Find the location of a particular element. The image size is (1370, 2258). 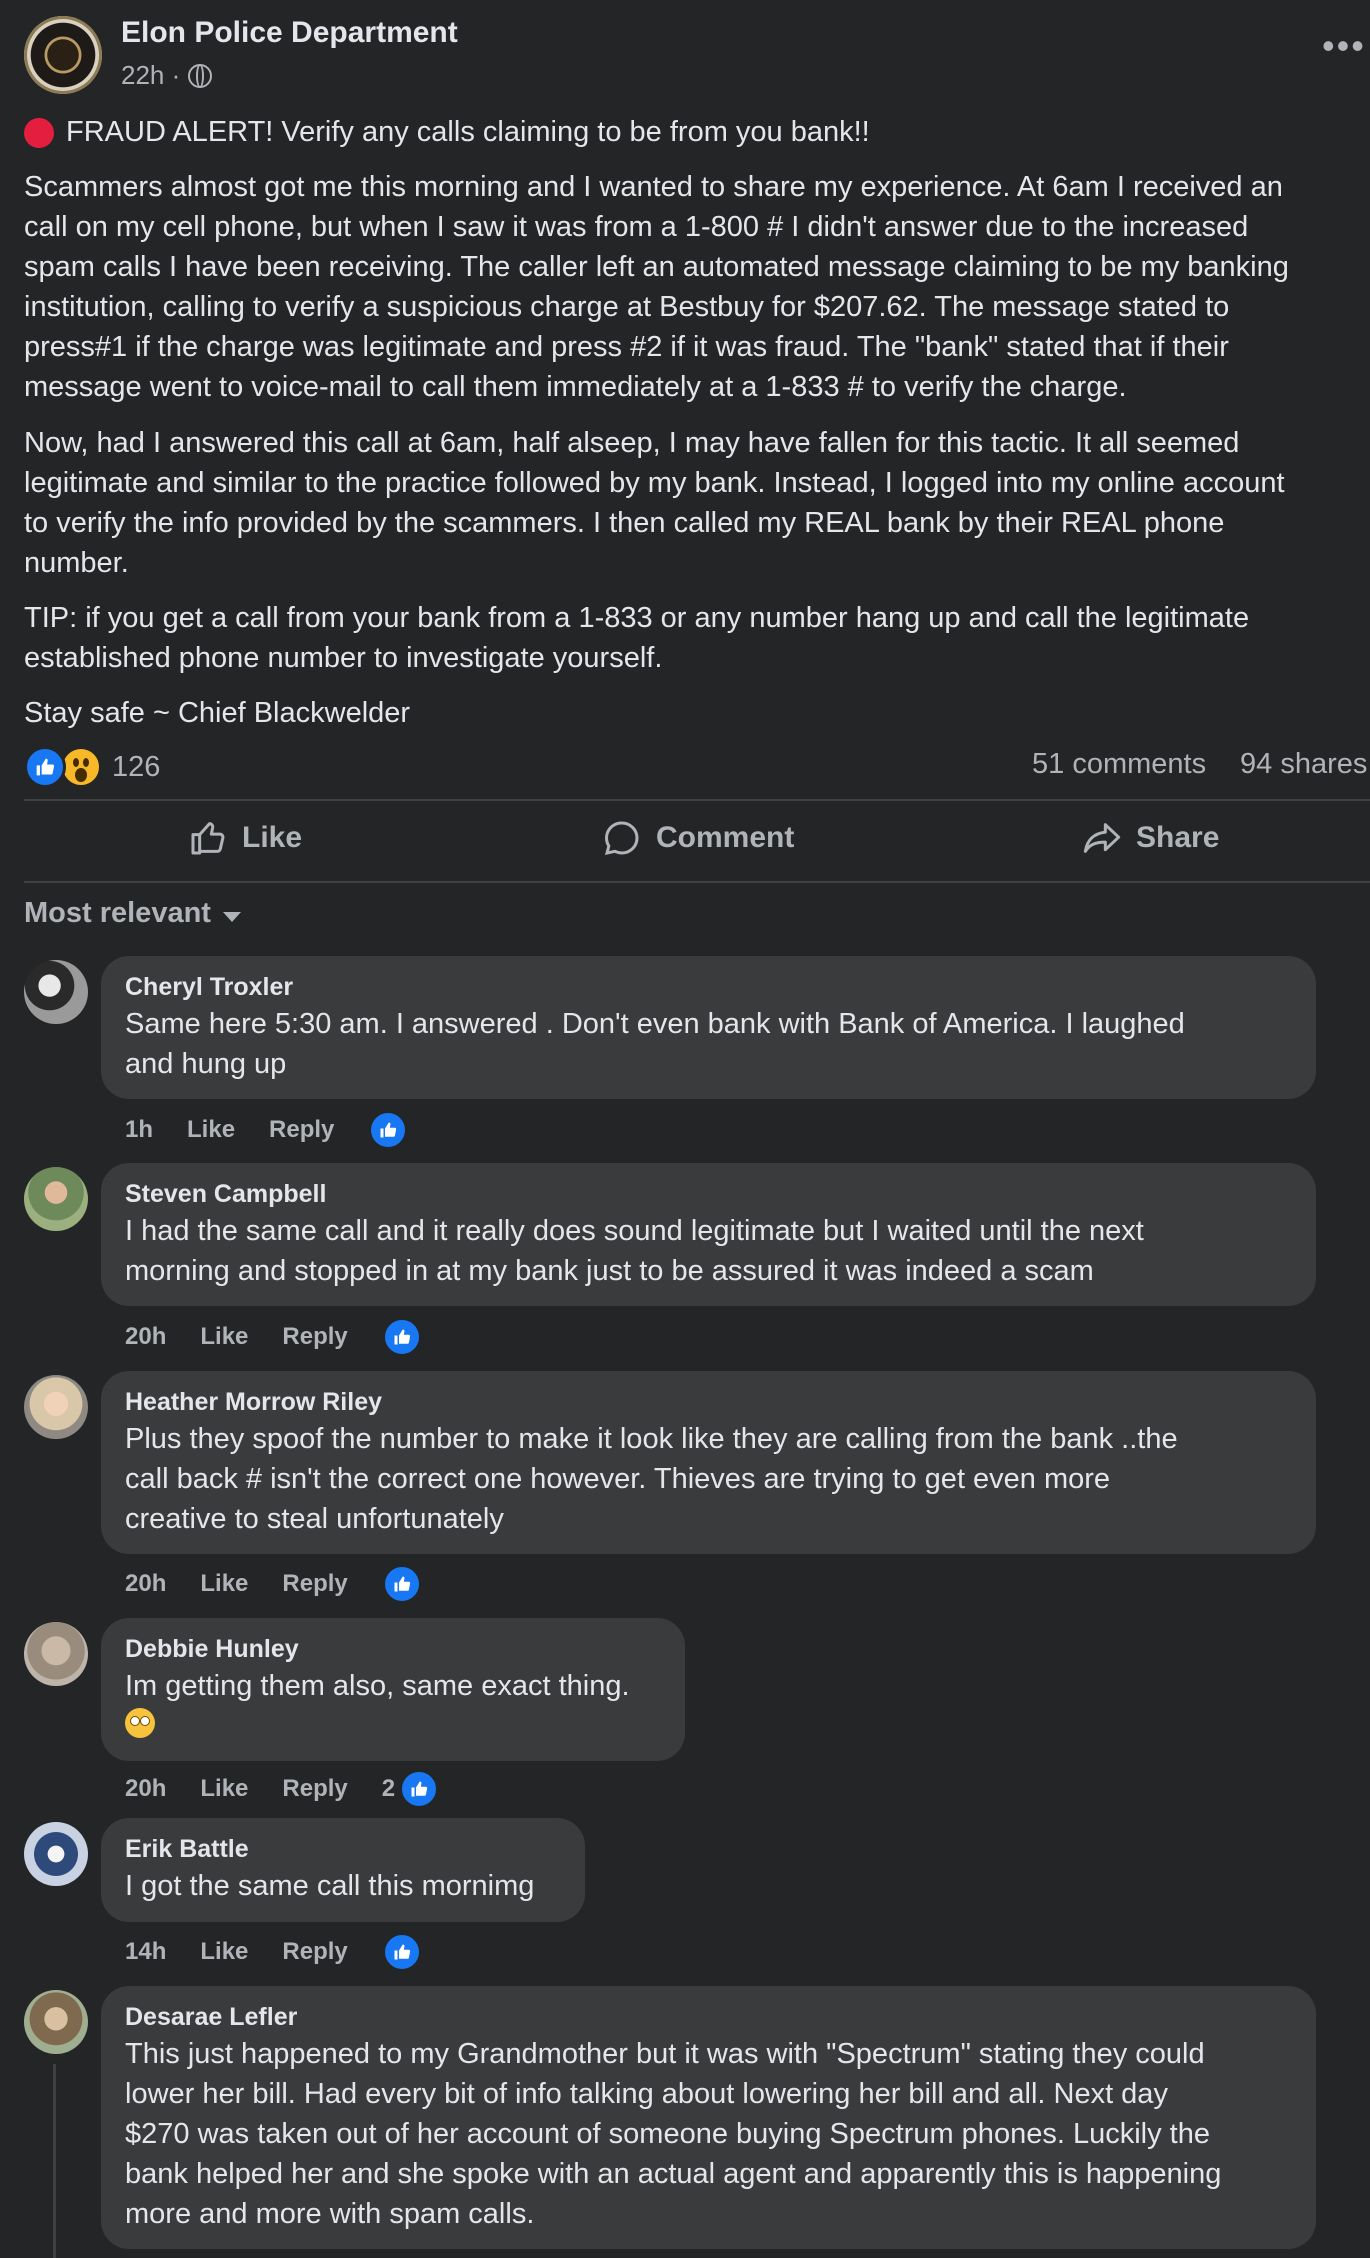

reply-thread-line is located at coordinates (54, 2161).